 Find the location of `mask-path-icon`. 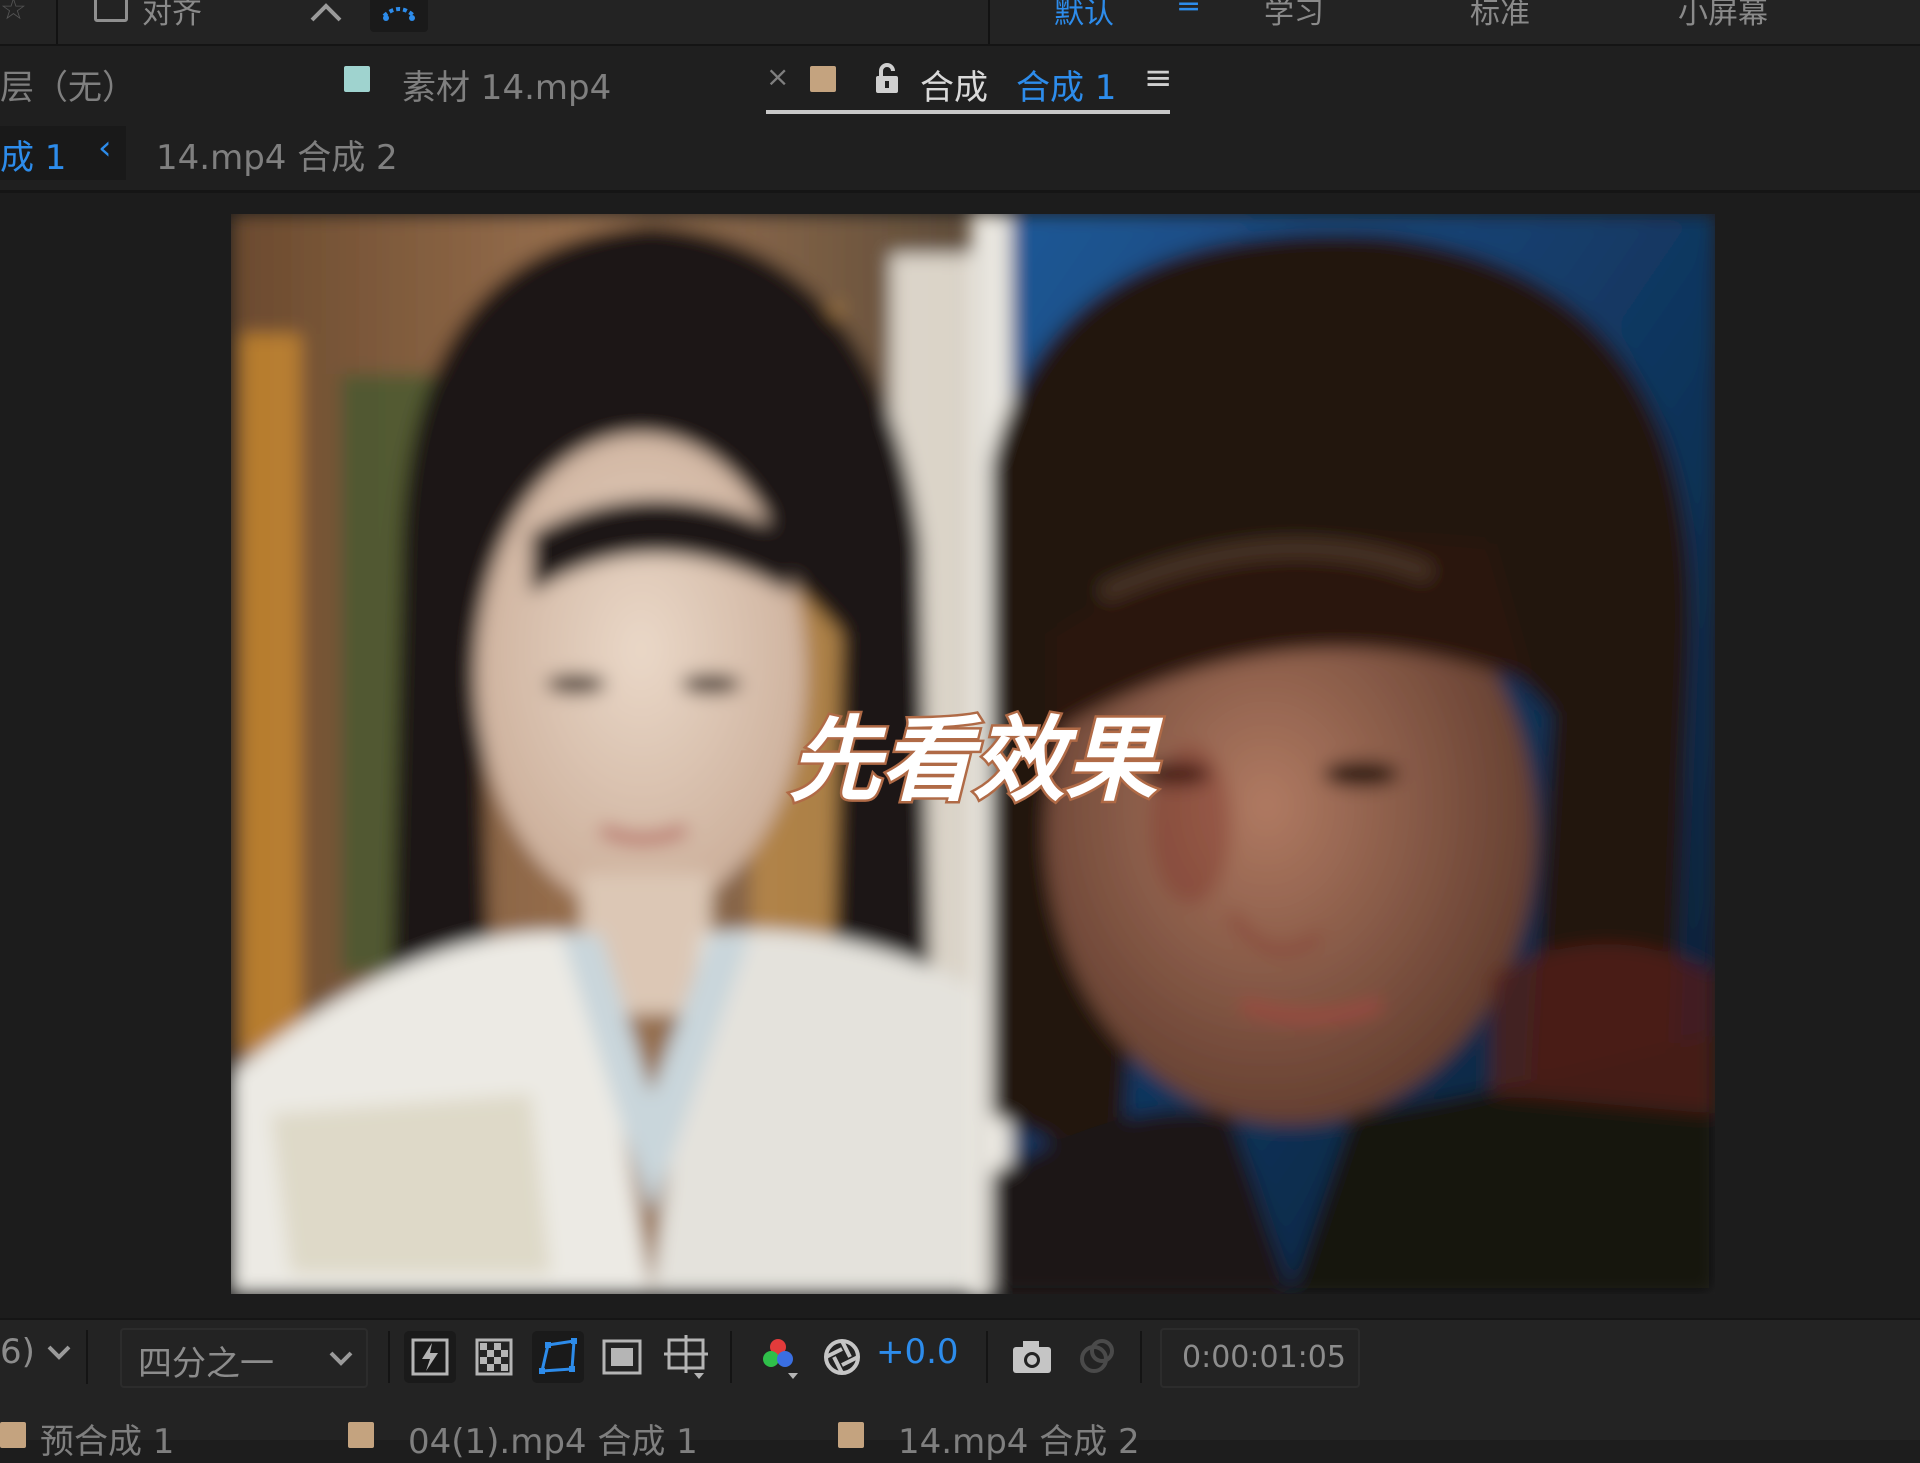

mask-path-icon is located at coordinates (558, 1356).